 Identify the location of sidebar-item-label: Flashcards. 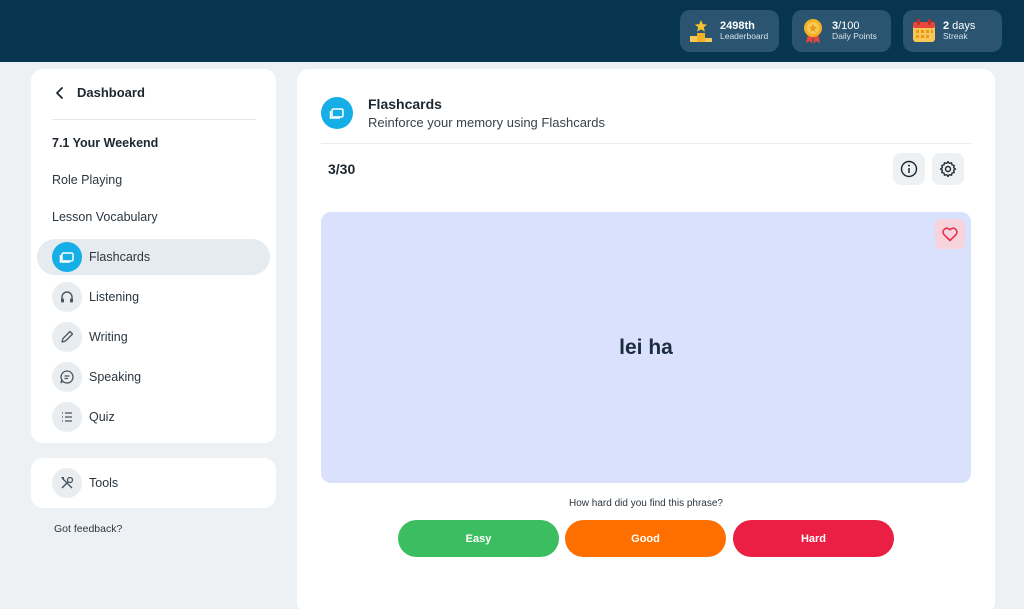
(120, 257).